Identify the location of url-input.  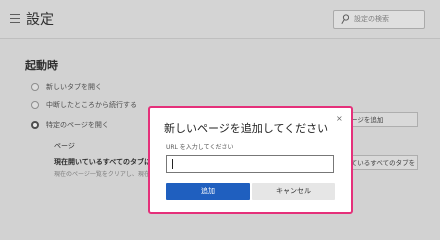
(250, 164).